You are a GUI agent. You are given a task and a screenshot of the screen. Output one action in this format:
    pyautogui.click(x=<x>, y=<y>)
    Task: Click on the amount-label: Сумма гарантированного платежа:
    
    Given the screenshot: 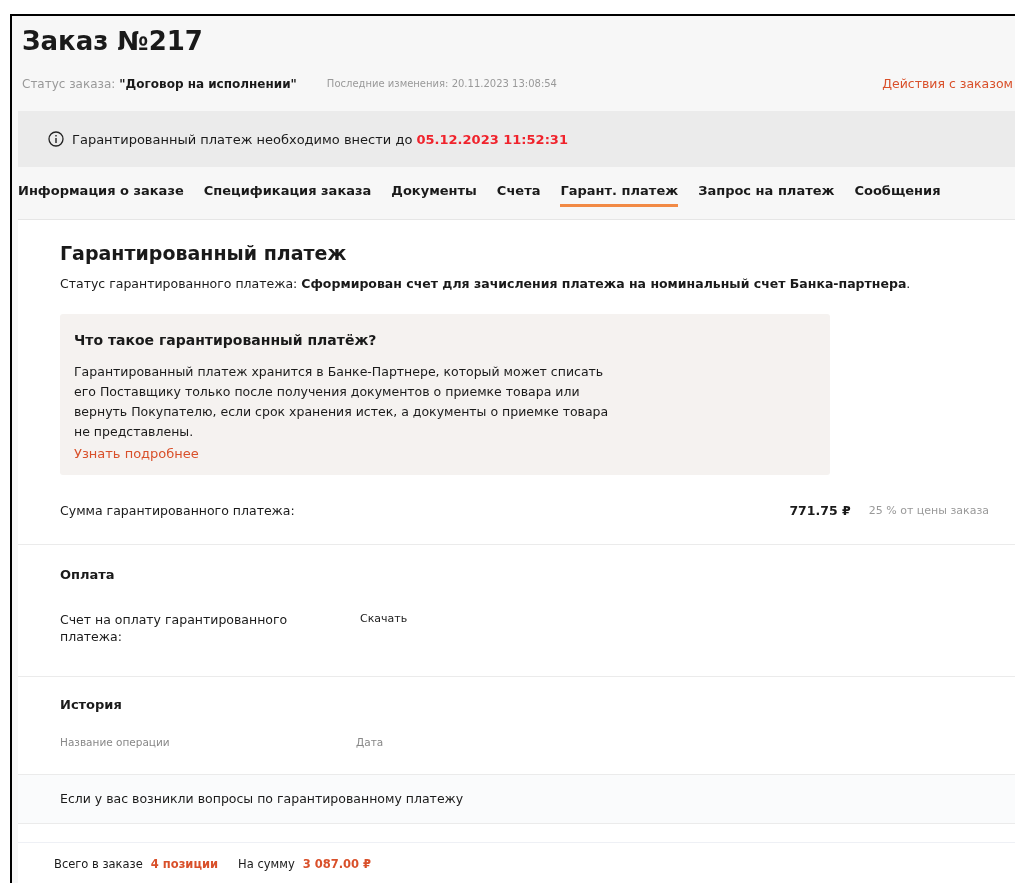 What is the action you would take?
    pyautogui.click(x=177, y=510)
    